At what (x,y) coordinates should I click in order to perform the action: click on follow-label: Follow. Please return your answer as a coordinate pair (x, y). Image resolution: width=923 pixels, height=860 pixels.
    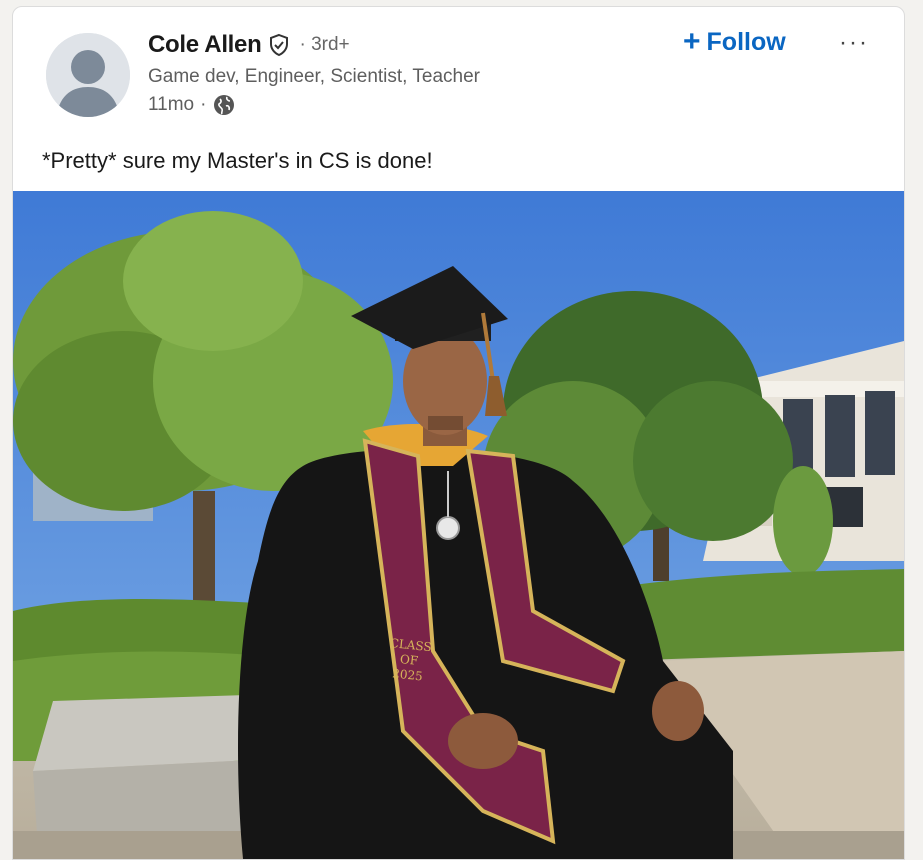
    Looking at the image, I should click on (746, 41).